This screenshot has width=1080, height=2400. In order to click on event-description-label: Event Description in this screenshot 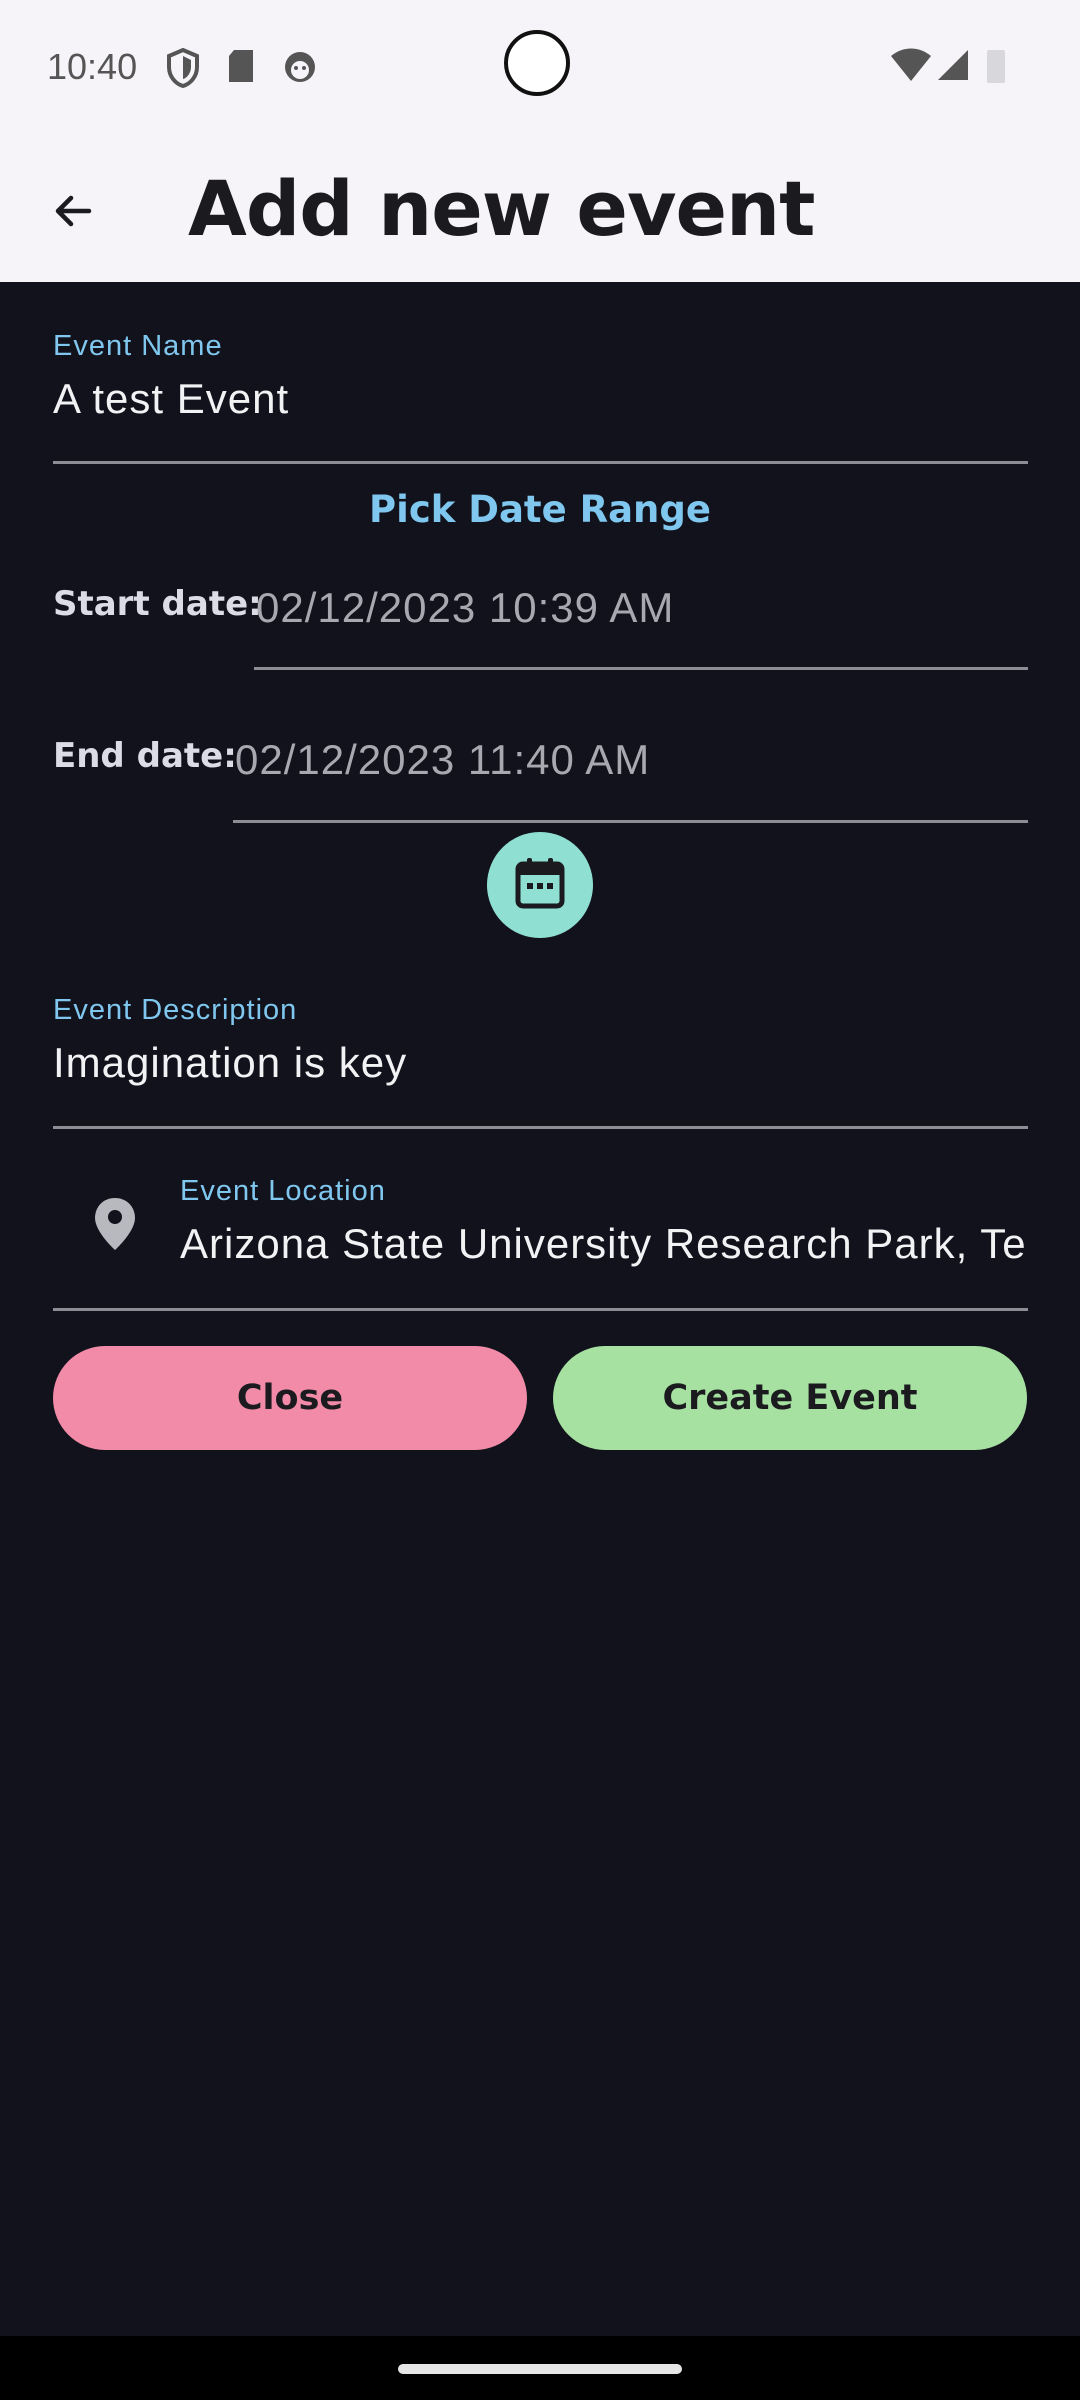, I will do `click(175, 1010)`.